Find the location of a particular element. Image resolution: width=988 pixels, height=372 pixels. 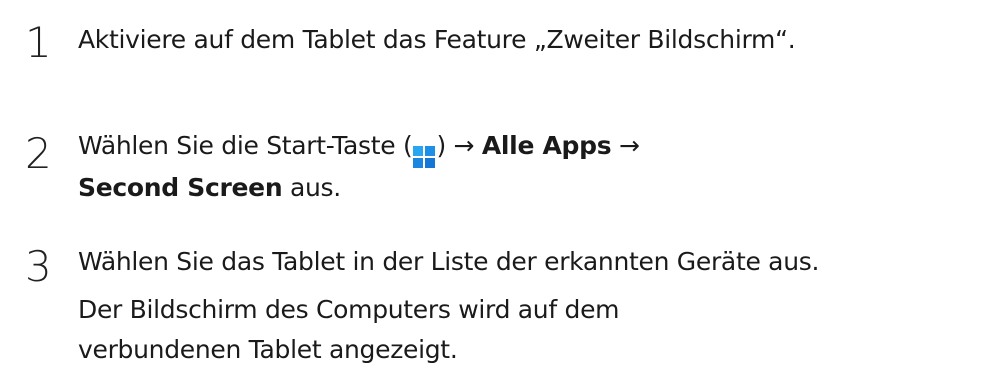

step-2-second-screen: Second Screen is located at coordinates (180, 187).